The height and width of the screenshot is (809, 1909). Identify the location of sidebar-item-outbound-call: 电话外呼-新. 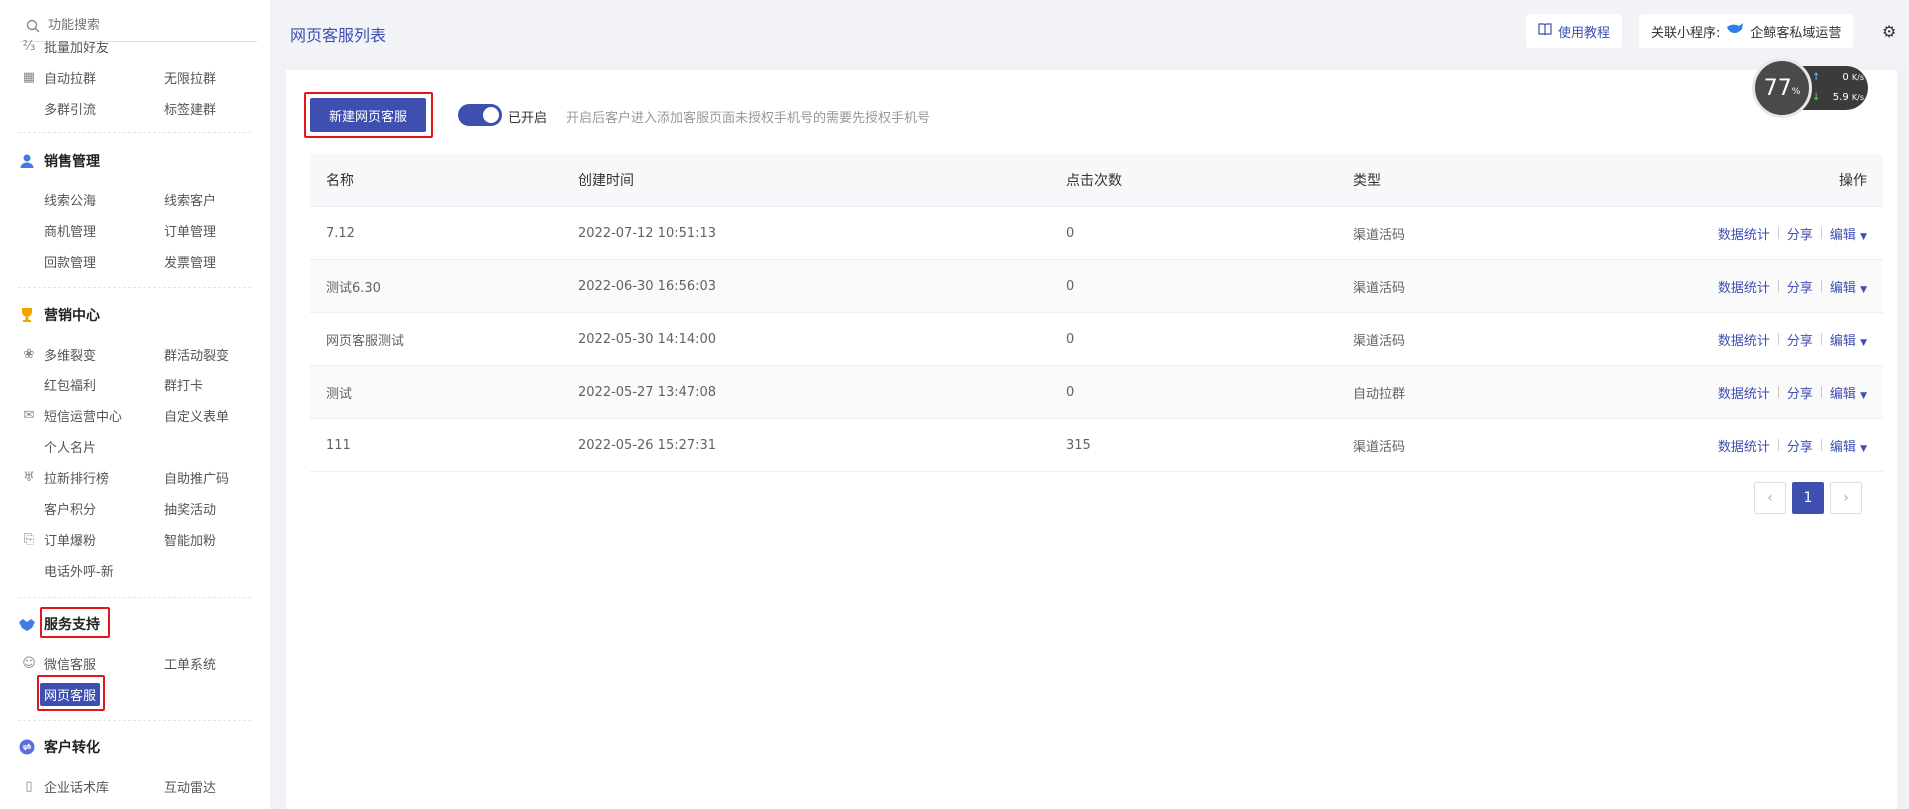
(79, 570).